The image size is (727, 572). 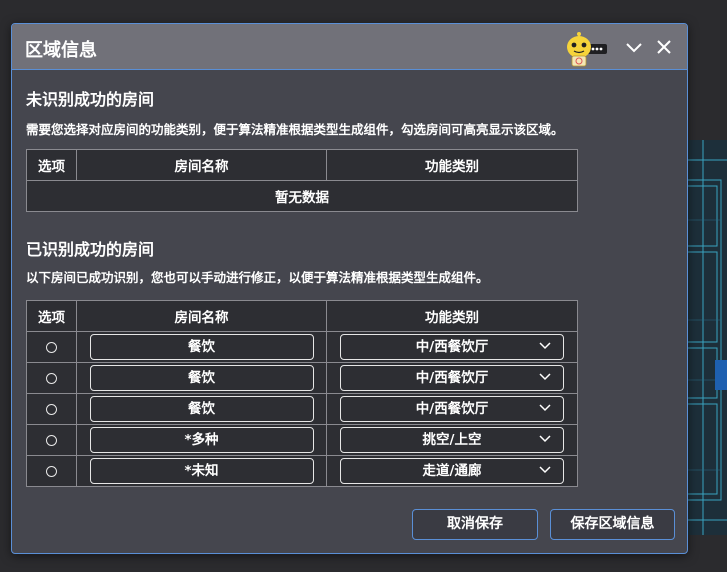 I want to click on save-region-info-button: 保存区域信息, so click(x=612, y=524).